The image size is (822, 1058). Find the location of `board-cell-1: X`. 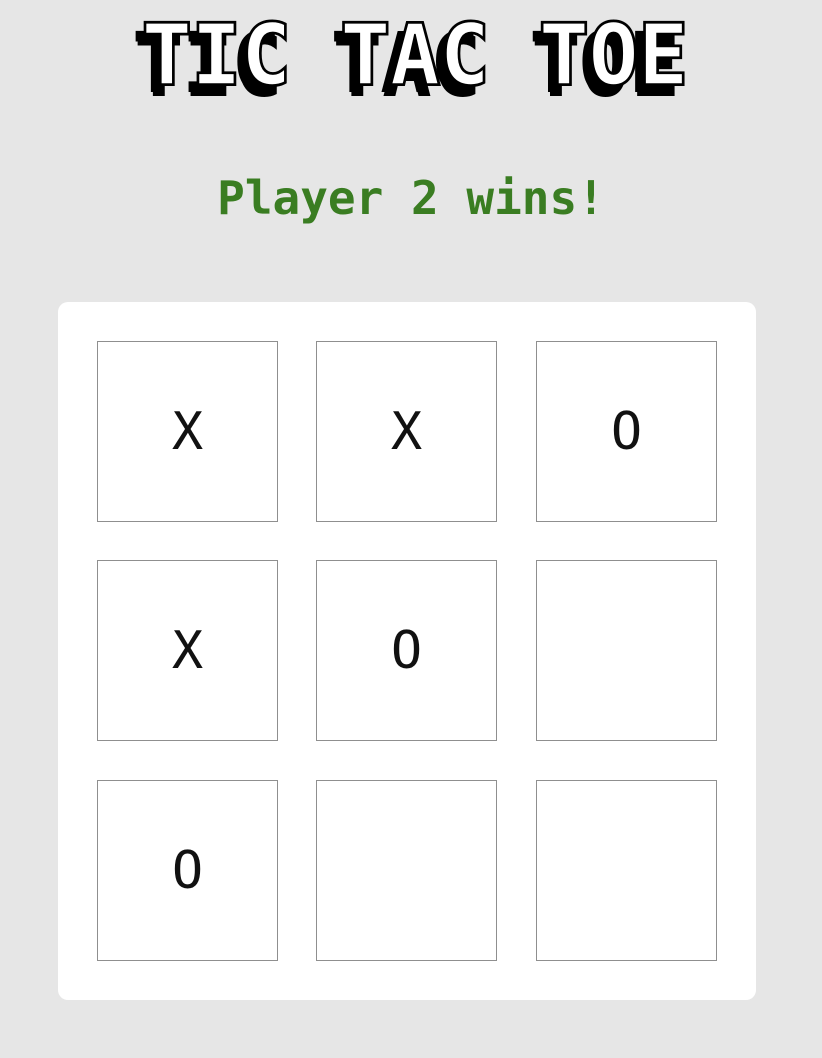

board-cell-1: X is located at coordinates (187, 431).